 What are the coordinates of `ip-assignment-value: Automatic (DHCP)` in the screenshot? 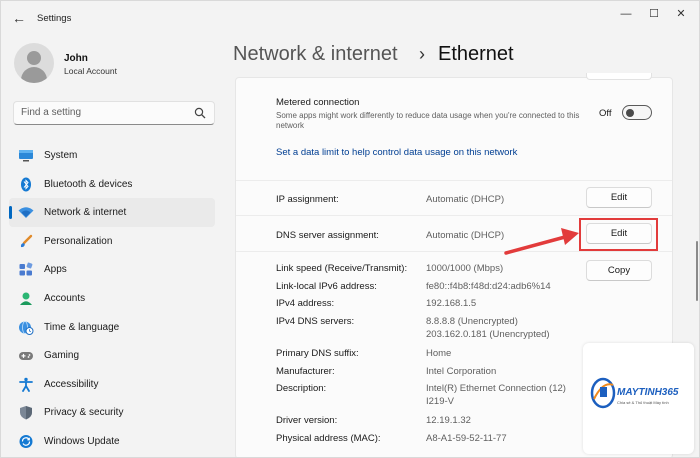 It's located at (465, 199).